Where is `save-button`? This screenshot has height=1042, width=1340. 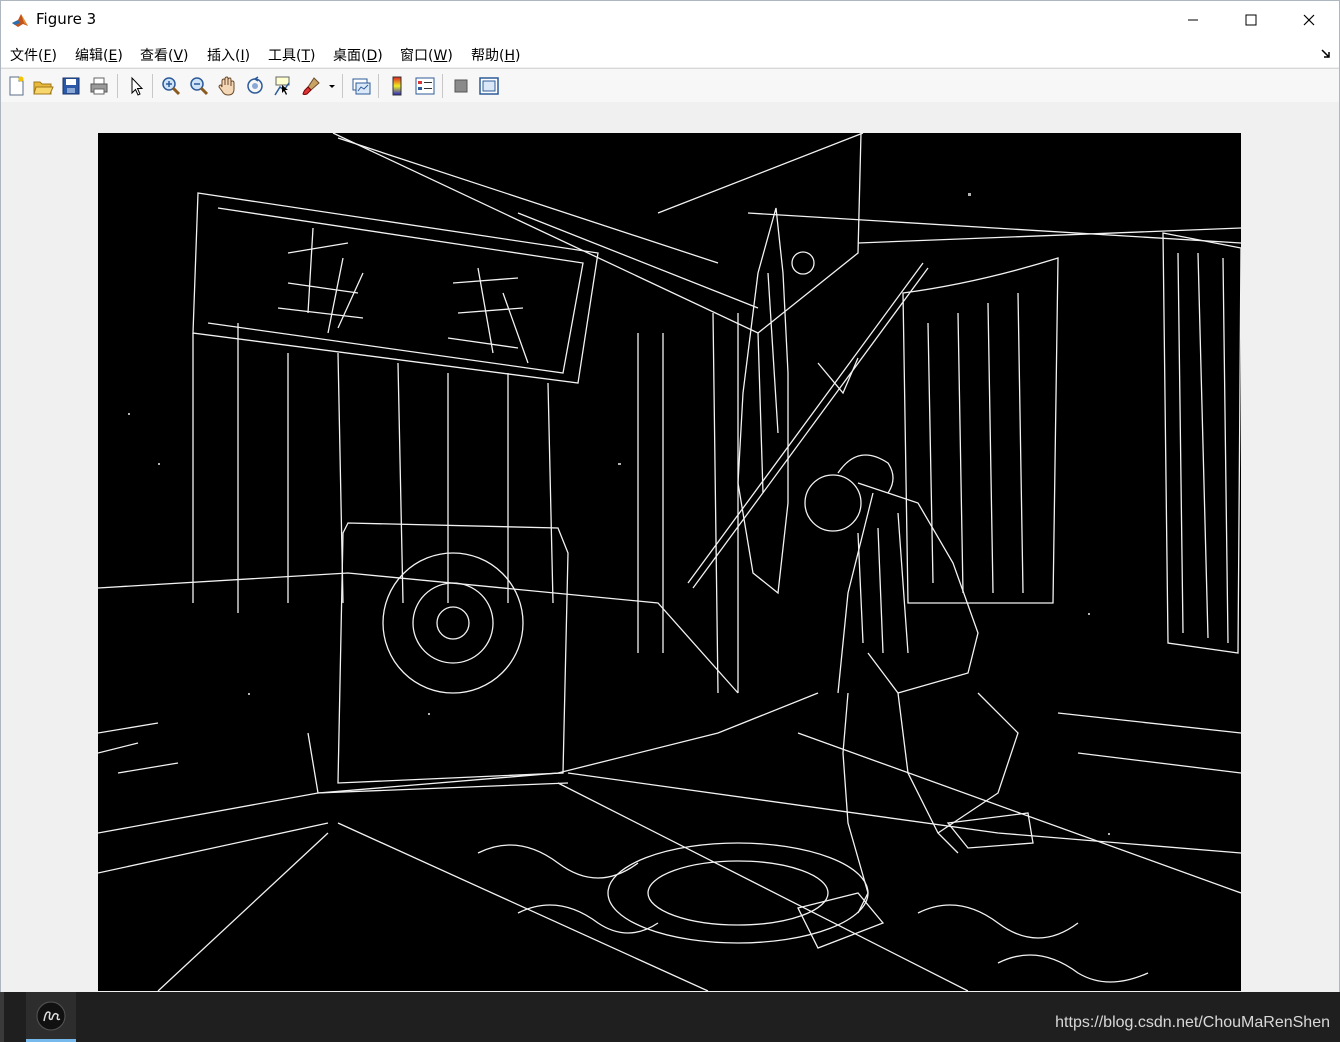 save-button is located at coordinates (71, 86).